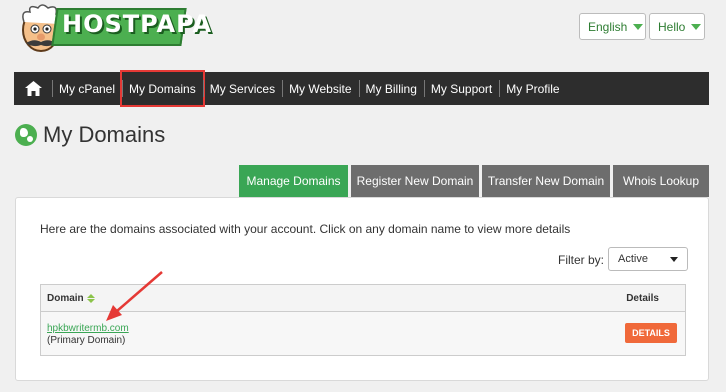 The image size is (726, 392). Describe the element at coordinates (672, 26) in the screenshot. I see `user-menu-label: Hello` at that location.